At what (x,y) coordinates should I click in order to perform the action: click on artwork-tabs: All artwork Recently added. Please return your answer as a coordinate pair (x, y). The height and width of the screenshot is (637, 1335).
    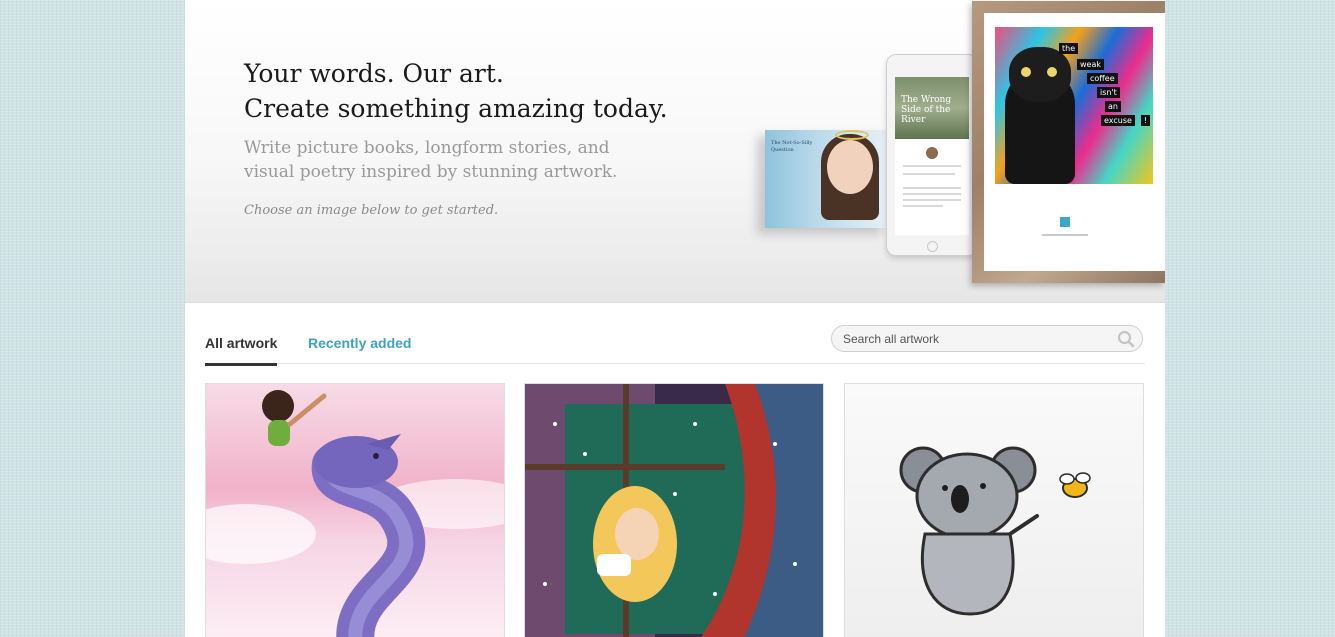
    Looking at the image, I should click on (675, 344).